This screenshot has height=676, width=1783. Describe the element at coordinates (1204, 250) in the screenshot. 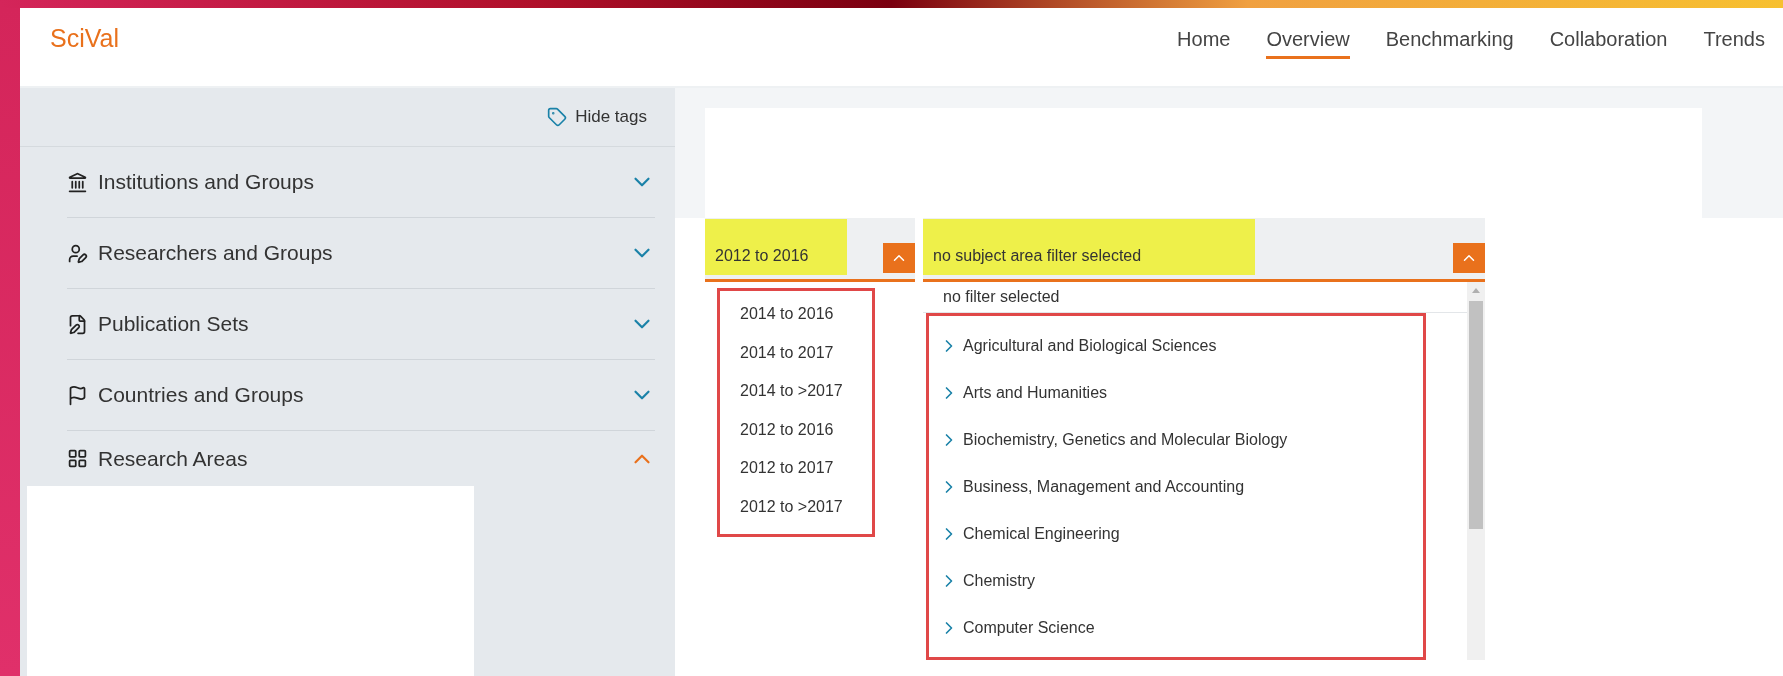

I see `subject-select: no subject area filter selected` at that location.